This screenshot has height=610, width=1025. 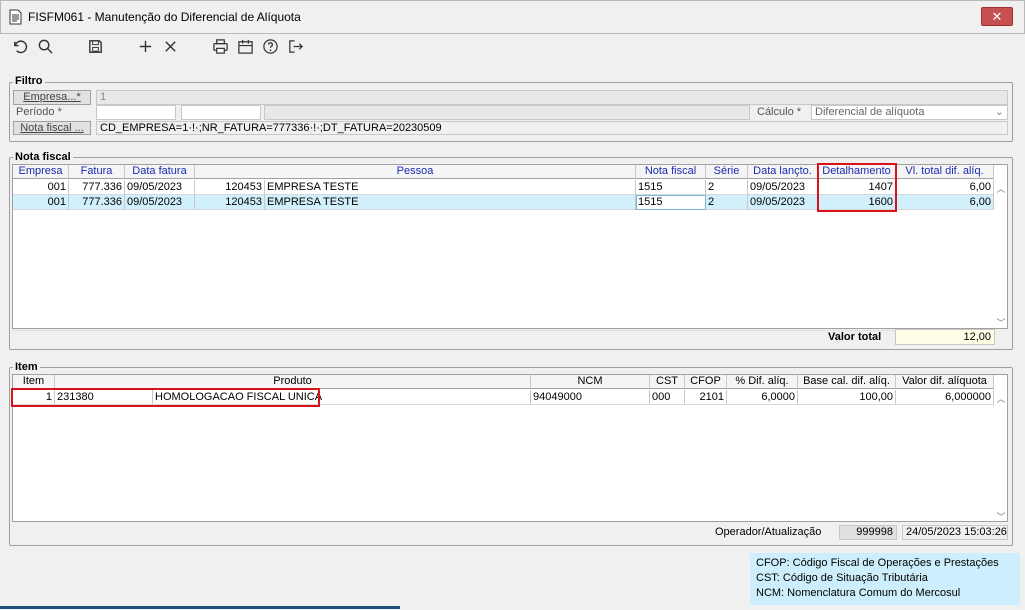 What do you see at coordinates (590, 382) in the screenshot?
I see `col-ncm: NCM` at bounding box center [590, 382].